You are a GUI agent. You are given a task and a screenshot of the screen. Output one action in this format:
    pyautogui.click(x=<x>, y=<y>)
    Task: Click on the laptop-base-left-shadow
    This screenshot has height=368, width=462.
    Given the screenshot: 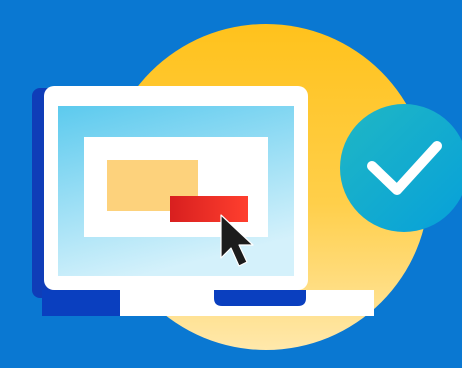 What is the action you would take?
    pyautogui.click(x=81, y=303)
    